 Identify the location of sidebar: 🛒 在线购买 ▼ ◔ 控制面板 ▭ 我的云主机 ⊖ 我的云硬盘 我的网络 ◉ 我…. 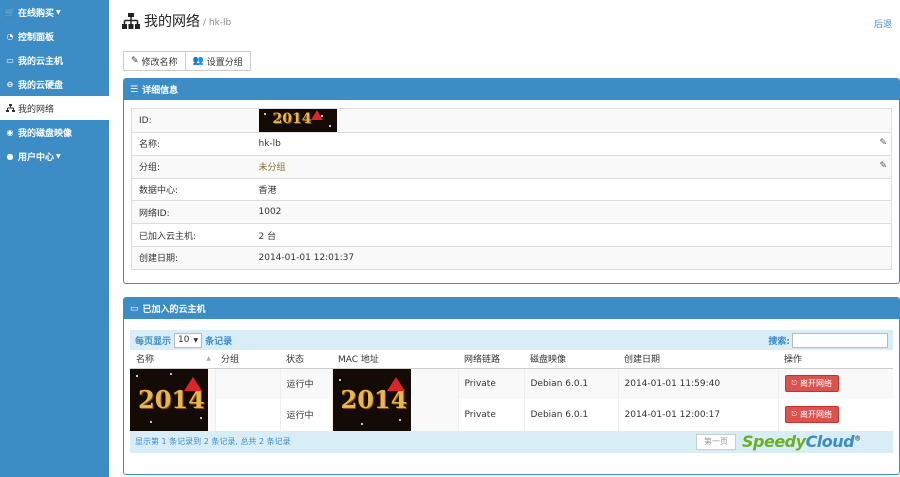
(54, 238).